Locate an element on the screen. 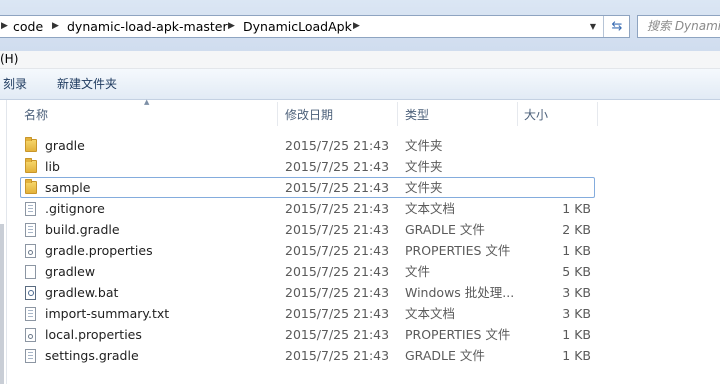 Image resolution: width=720 pixels, height=384 pixels. breadcrumb-dynamicloadapk: DynamicLoadApk is located at coordinates (297, 26).